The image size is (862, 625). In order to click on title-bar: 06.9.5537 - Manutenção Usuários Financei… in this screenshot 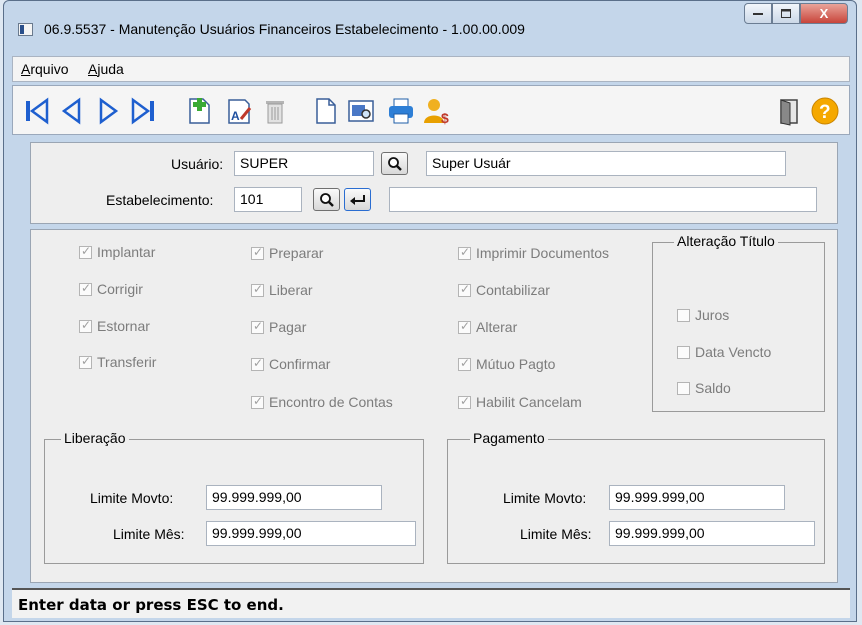, I will do `click(430, 27)`.